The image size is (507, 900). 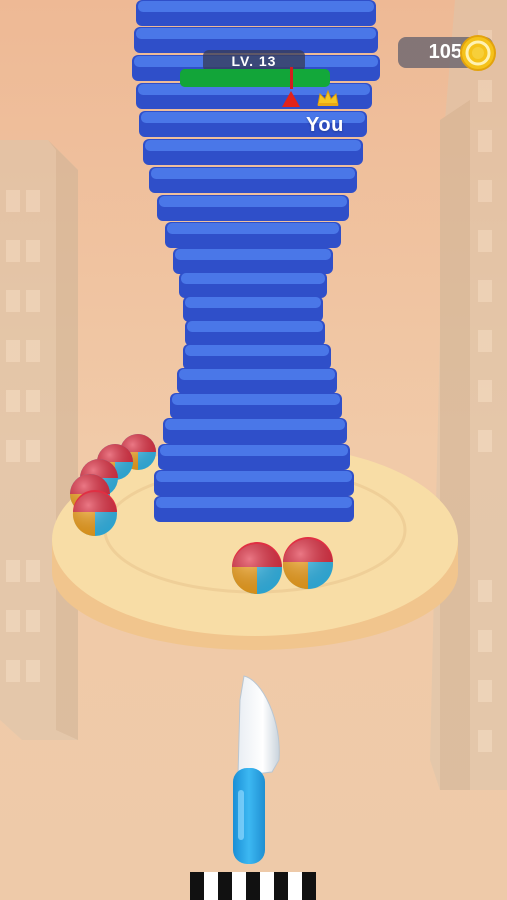 What do you see at coordinates (291, 99) in the screenshot?
I see `player-pointer-icon` at bounding box center [291, 99].